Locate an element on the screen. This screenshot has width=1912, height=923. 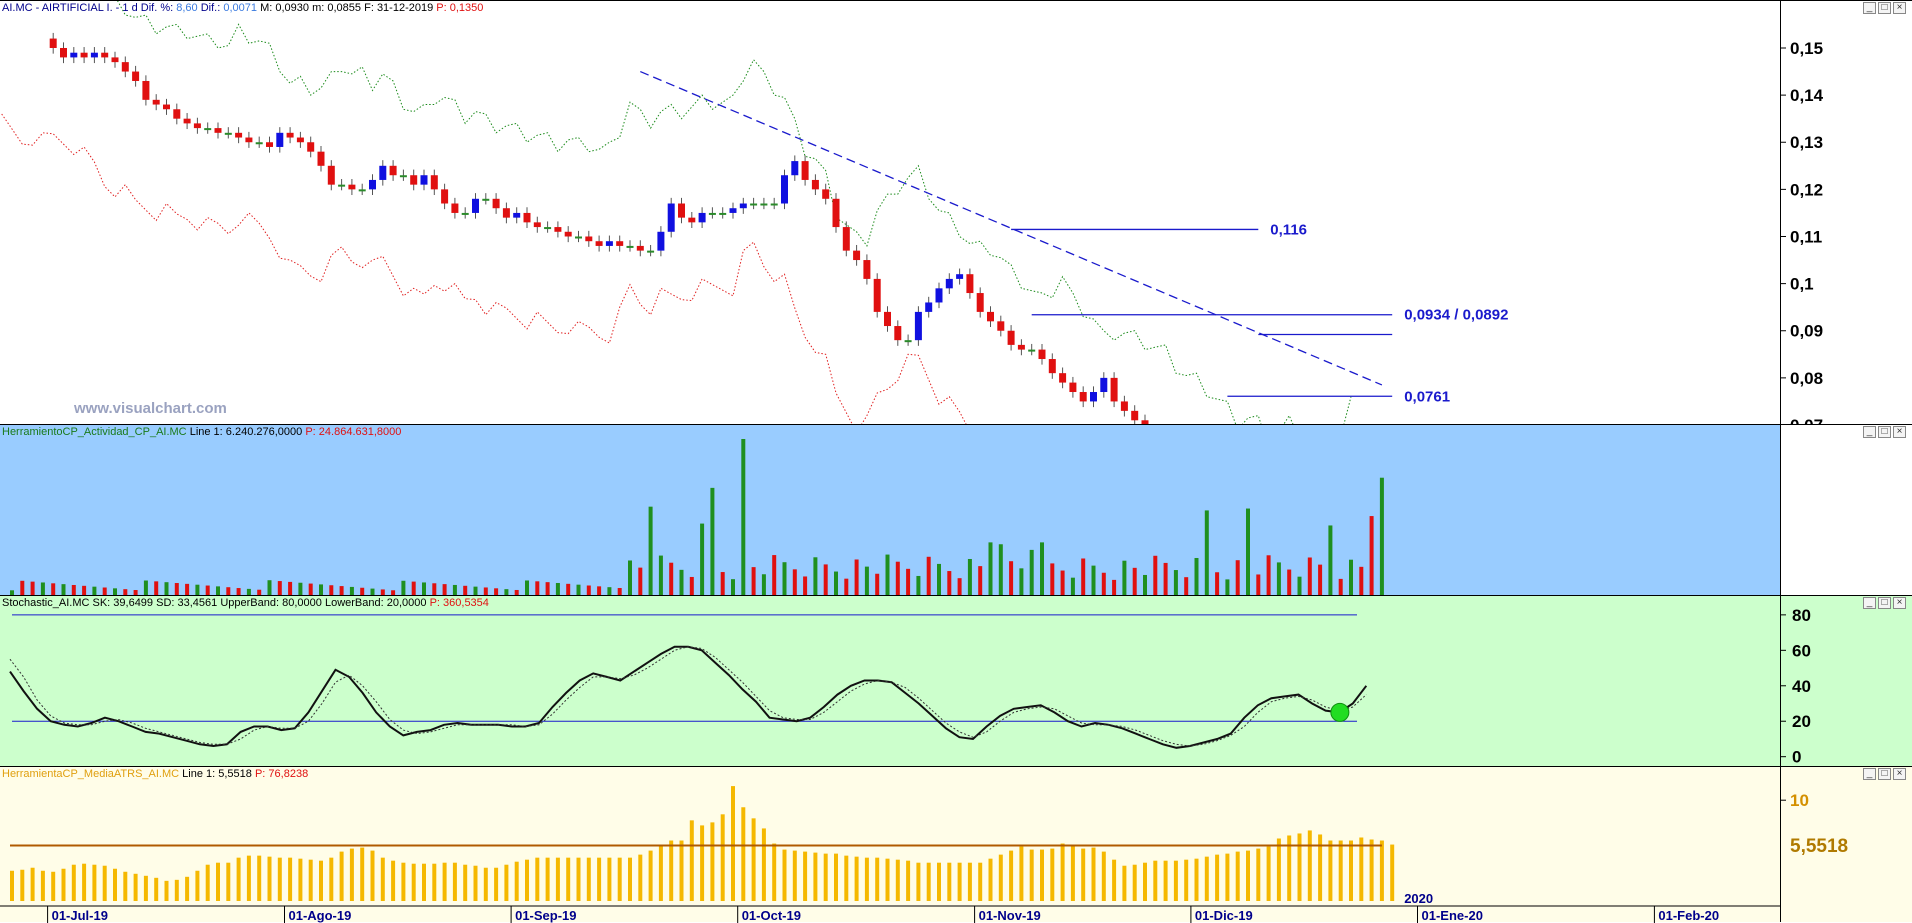
x-tick-label: 01-Feb-20 is located at coordinates (1688, 915).